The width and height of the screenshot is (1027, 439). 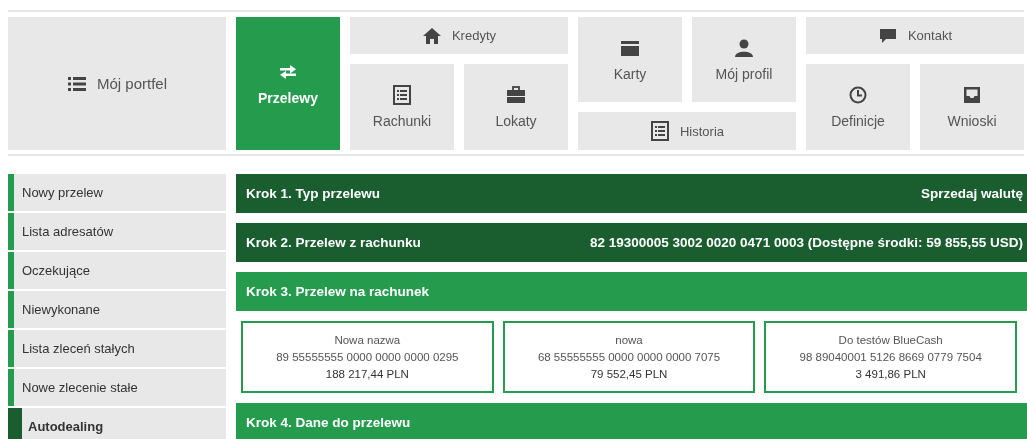 What do you see at coordinates (117, 270) in the screenshot?
I see `sidebar-item: Oczekujące` at bounding box center [117, 270].